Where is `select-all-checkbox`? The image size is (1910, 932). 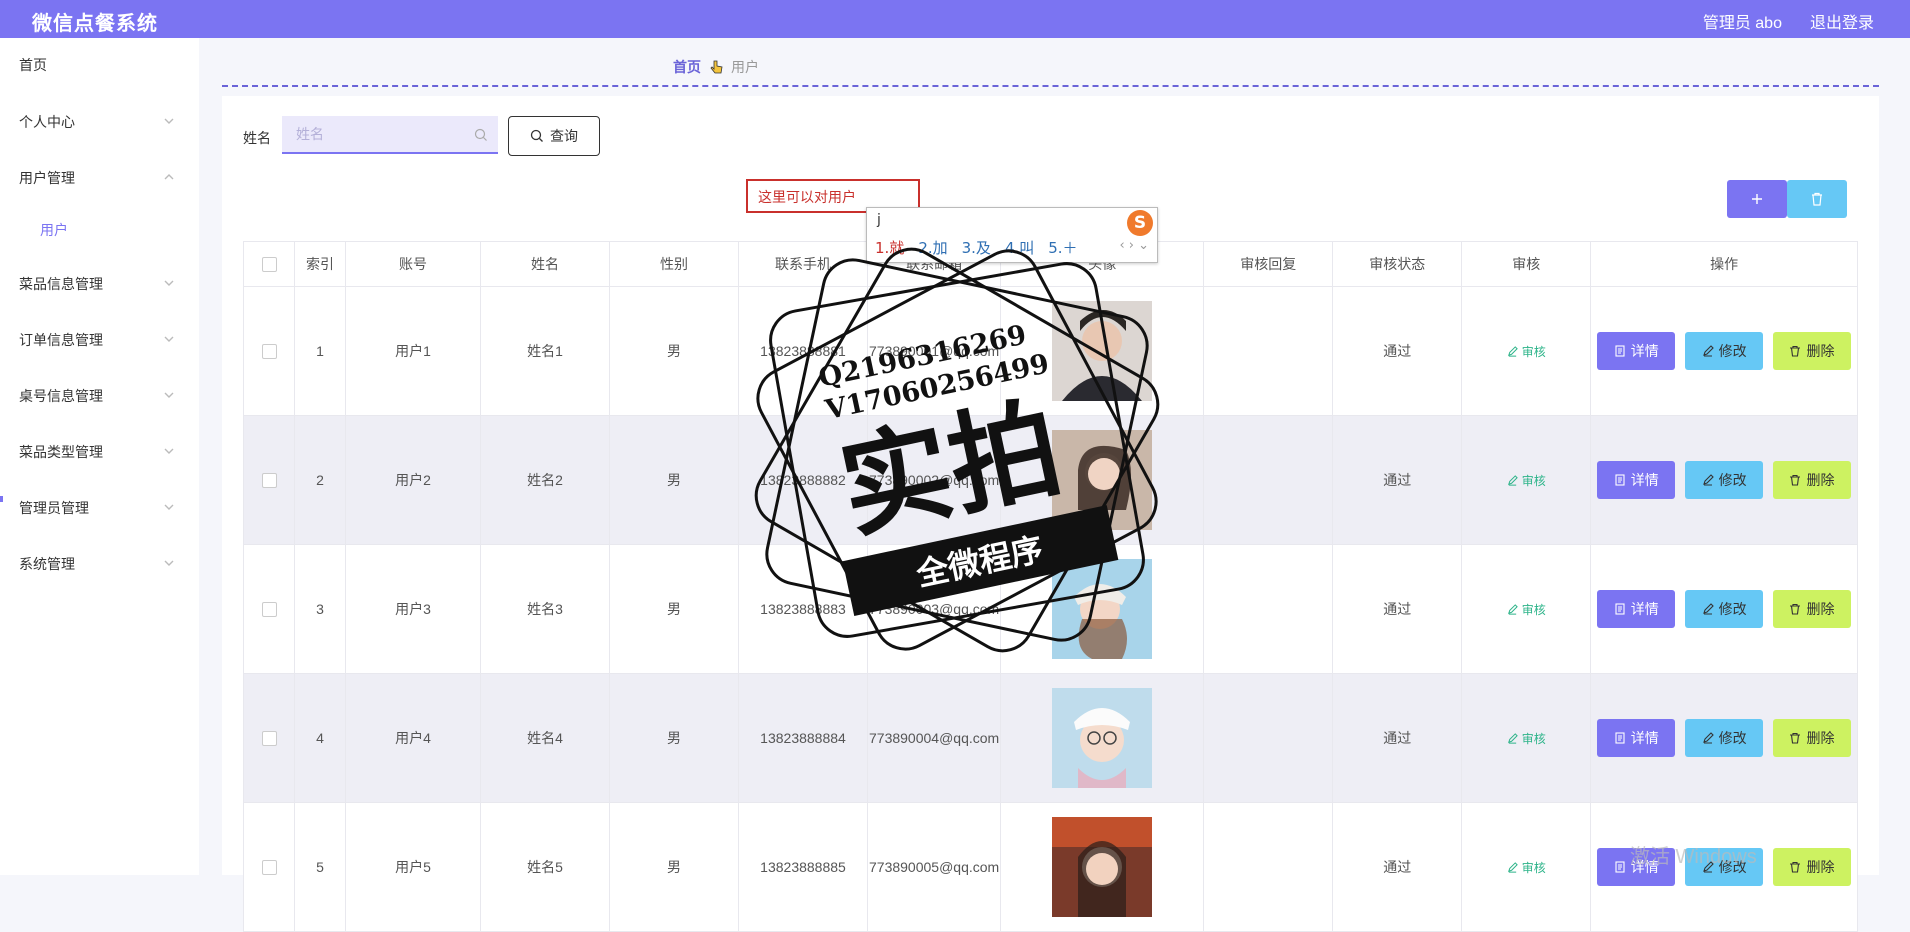 select-all-checkbox is located at coordinates (269, 265).